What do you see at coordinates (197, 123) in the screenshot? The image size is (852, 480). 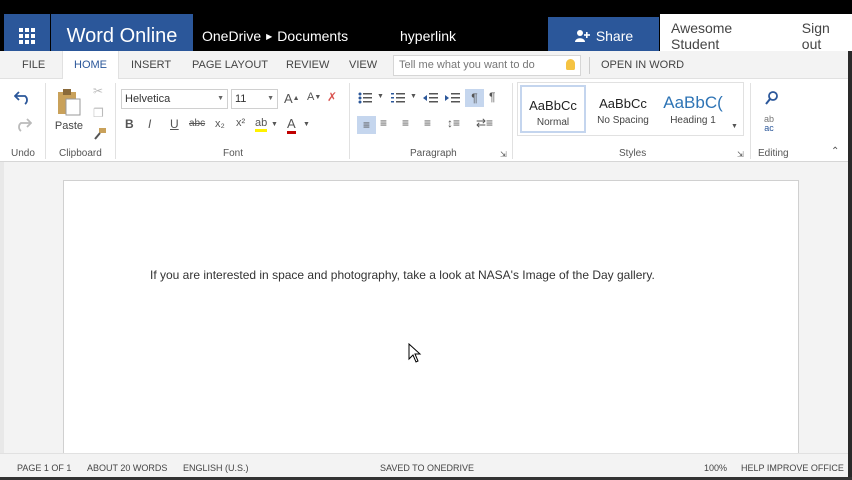 I see `strikethrough-button: abc` at bounding box center [197, 123].